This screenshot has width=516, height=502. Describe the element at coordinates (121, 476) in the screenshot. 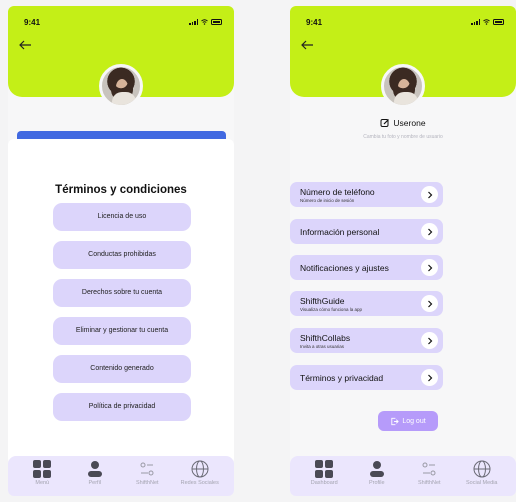

I see `bottom-nav: Menú Perfil ShifthNet Redes Sociales` at that location.